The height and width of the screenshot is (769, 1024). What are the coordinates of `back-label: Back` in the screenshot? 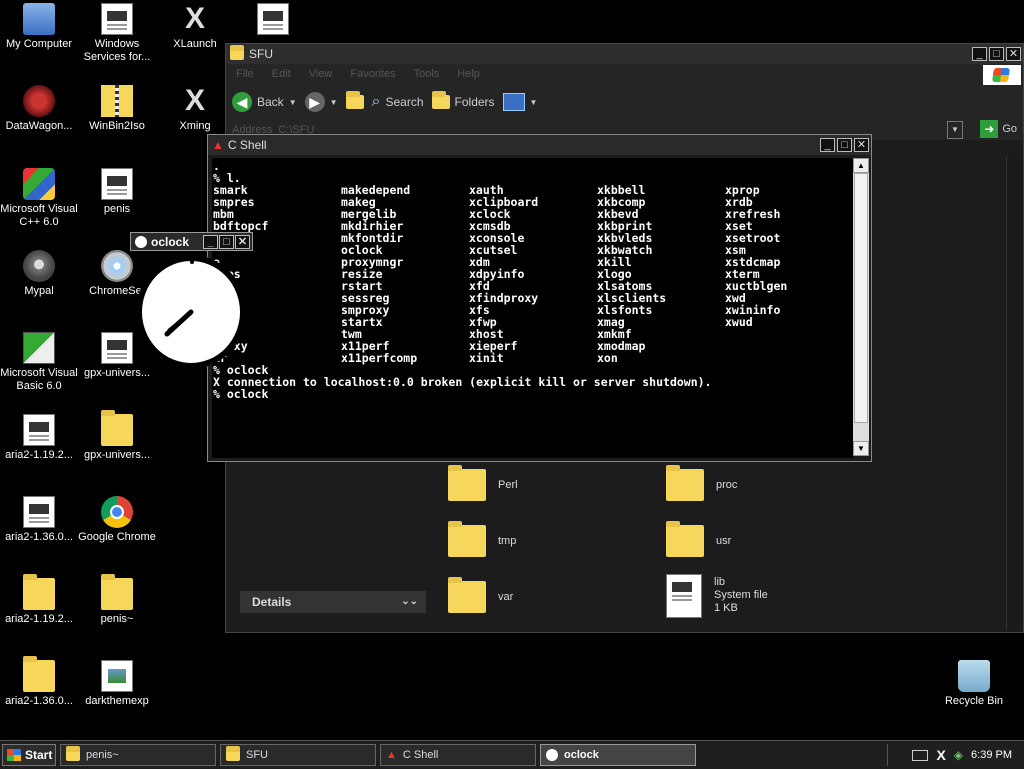 It's located at (270, 102).